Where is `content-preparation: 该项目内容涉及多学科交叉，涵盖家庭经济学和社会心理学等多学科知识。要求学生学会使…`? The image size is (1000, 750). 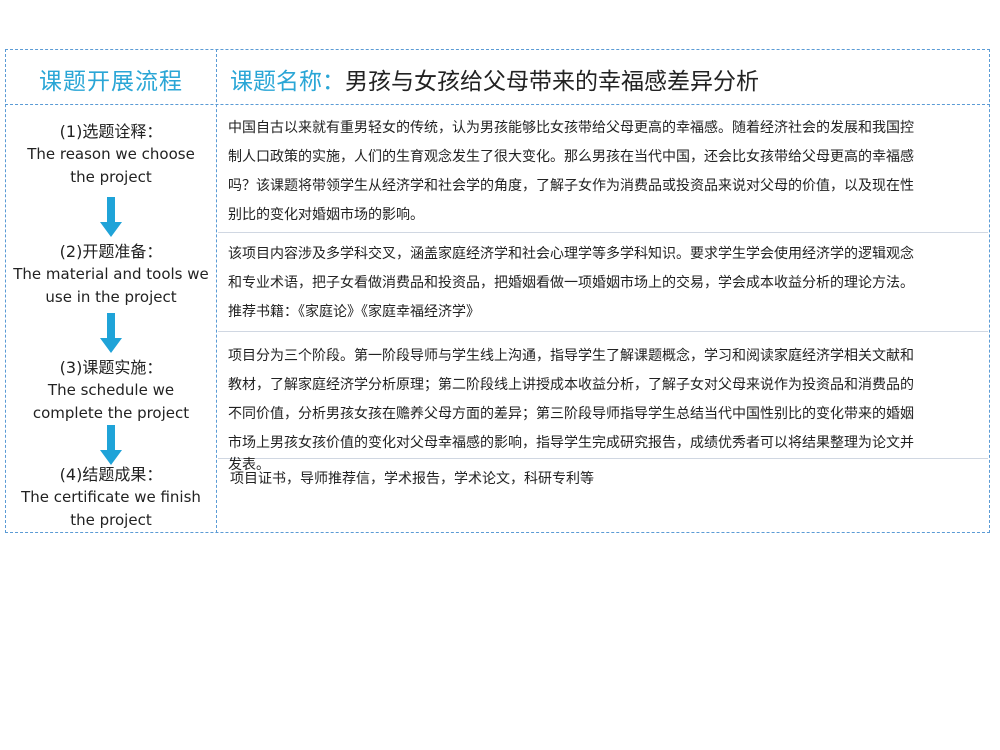 content-preparation: 该项目内容涉及多学科交叉，涵盖家庭经济学和社会心理学等多学科知识。要求学生学会使… is located at coordinates (602, 283).